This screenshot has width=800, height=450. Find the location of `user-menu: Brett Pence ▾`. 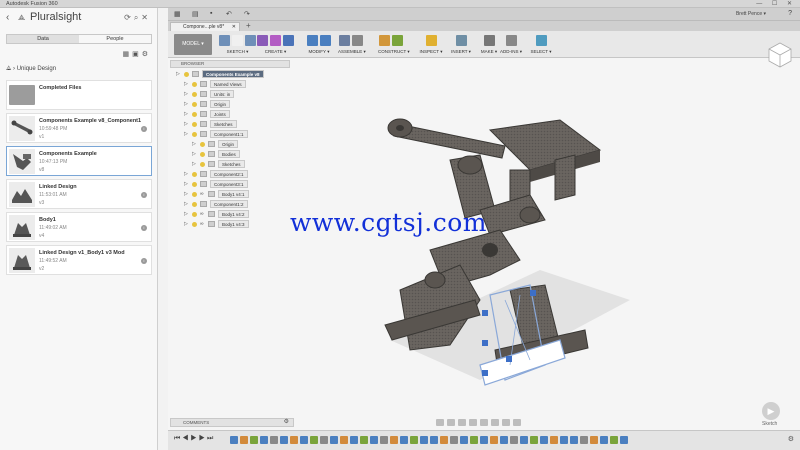

user-menu: Brett Pence ▾ is located at coordinates (751, 14).